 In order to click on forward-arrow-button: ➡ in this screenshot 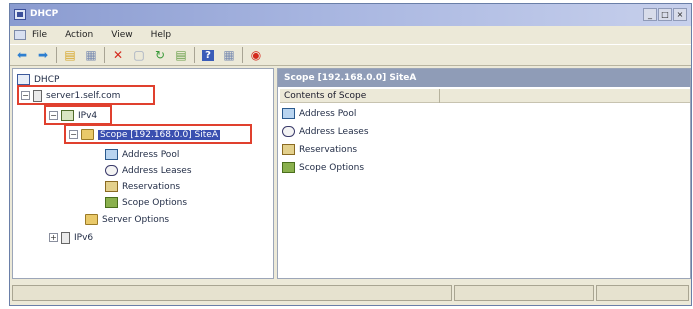, I will do `click(43, 55)`.